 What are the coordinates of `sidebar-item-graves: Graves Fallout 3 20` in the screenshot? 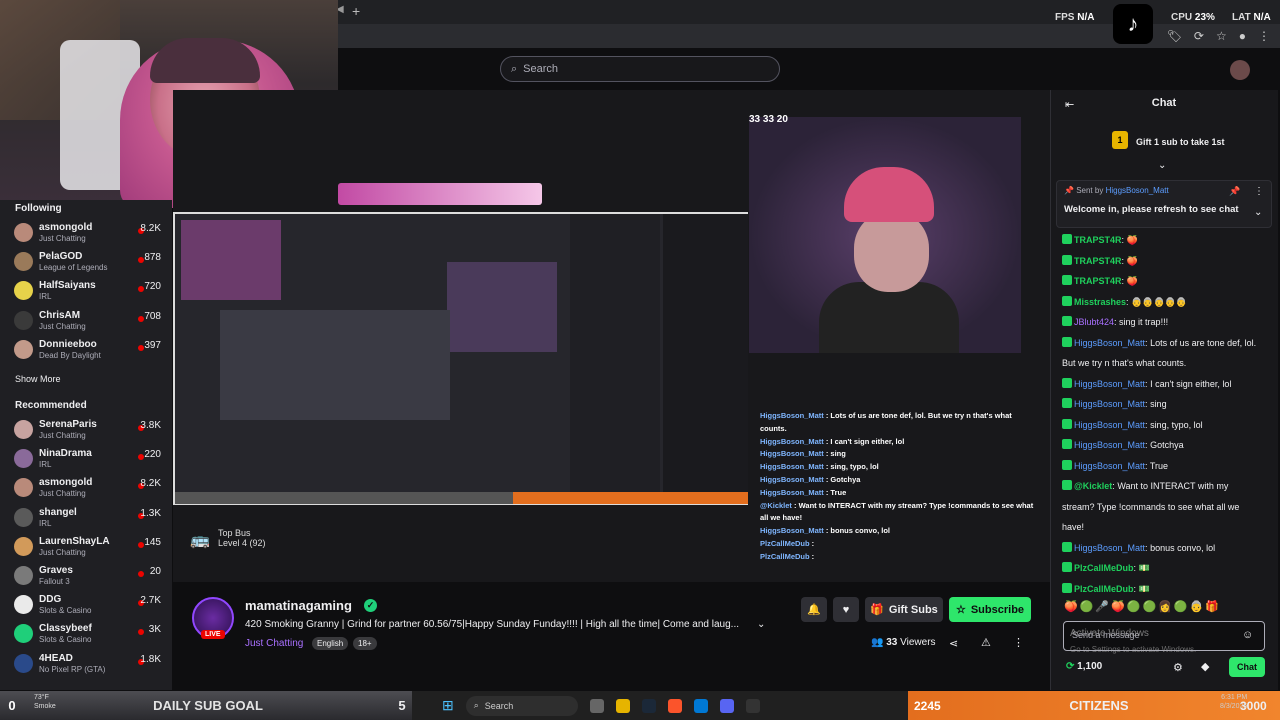 It's located at (86, 577).